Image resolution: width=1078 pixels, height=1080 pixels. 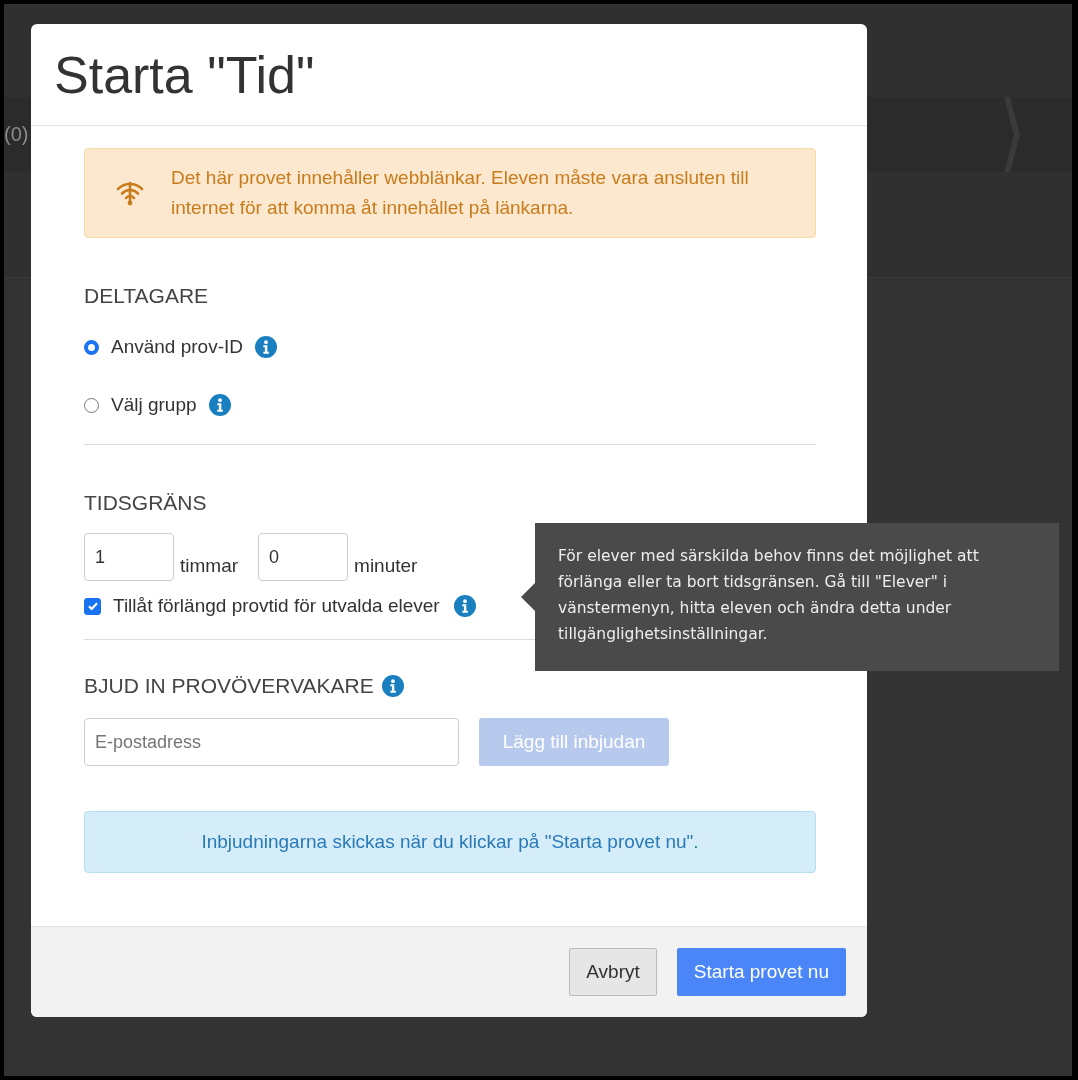 What do you see at coordinates (271, 742) in the screenshot?
I see `email-field: E-postadress` at bounding box center [271, 742].